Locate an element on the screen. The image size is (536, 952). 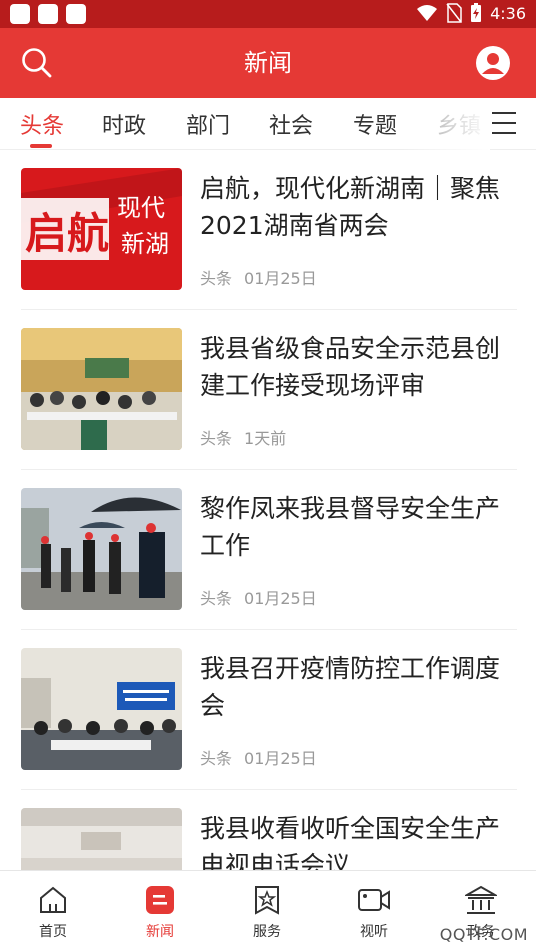
nav-label: 首页 is located at coordinates (53, 932).